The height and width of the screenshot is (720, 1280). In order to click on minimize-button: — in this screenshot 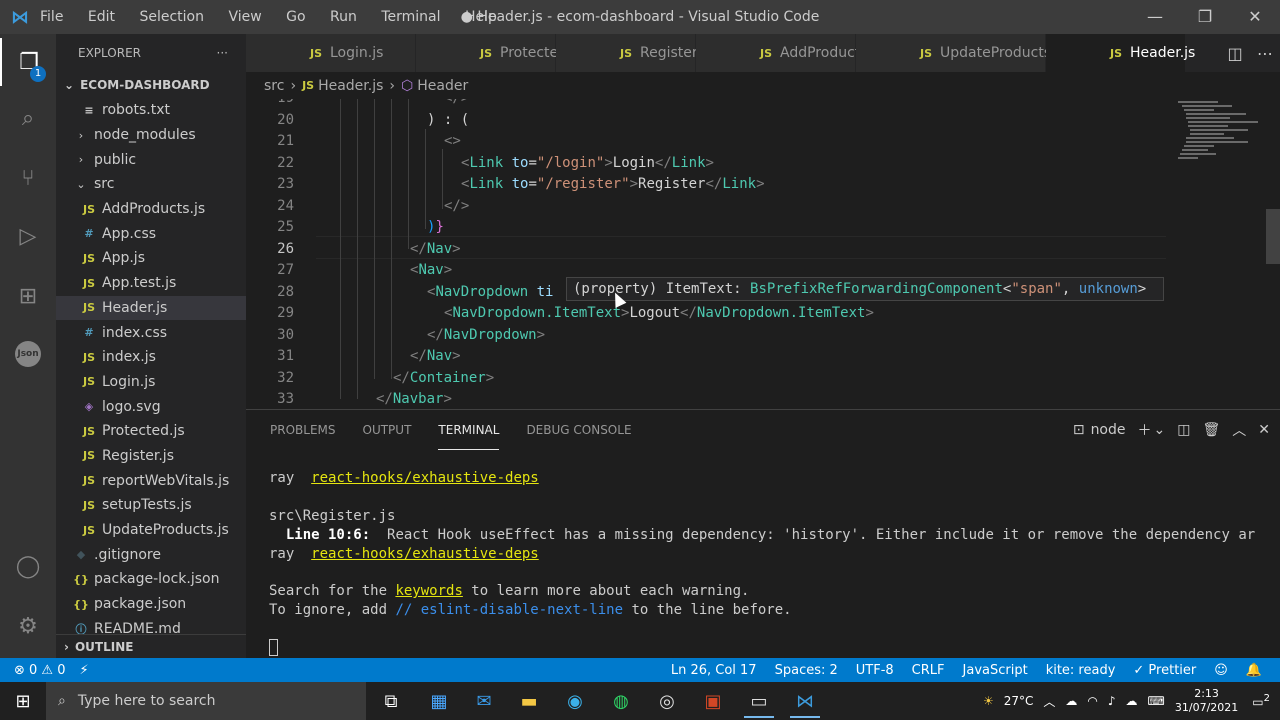, I will do `click(1155, 17)`.